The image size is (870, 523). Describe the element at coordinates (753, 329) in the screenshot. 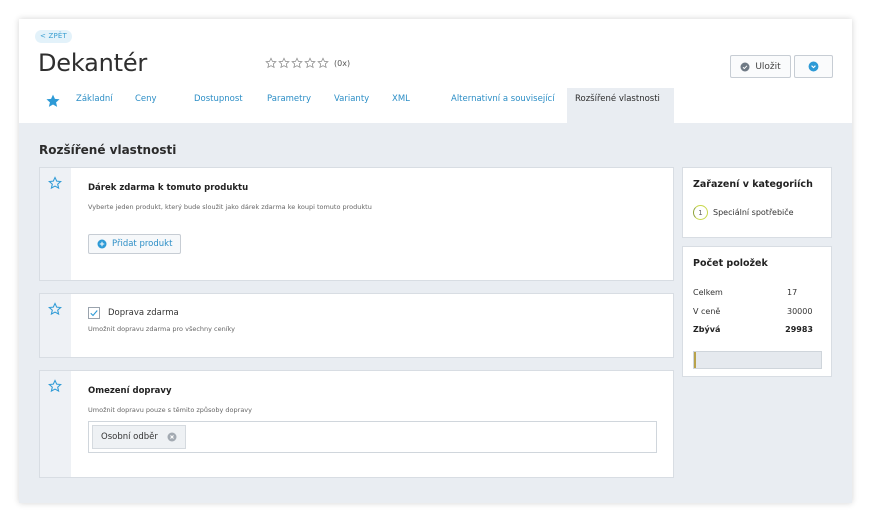

I see `stat-row: Zbývá 29983` at that location.